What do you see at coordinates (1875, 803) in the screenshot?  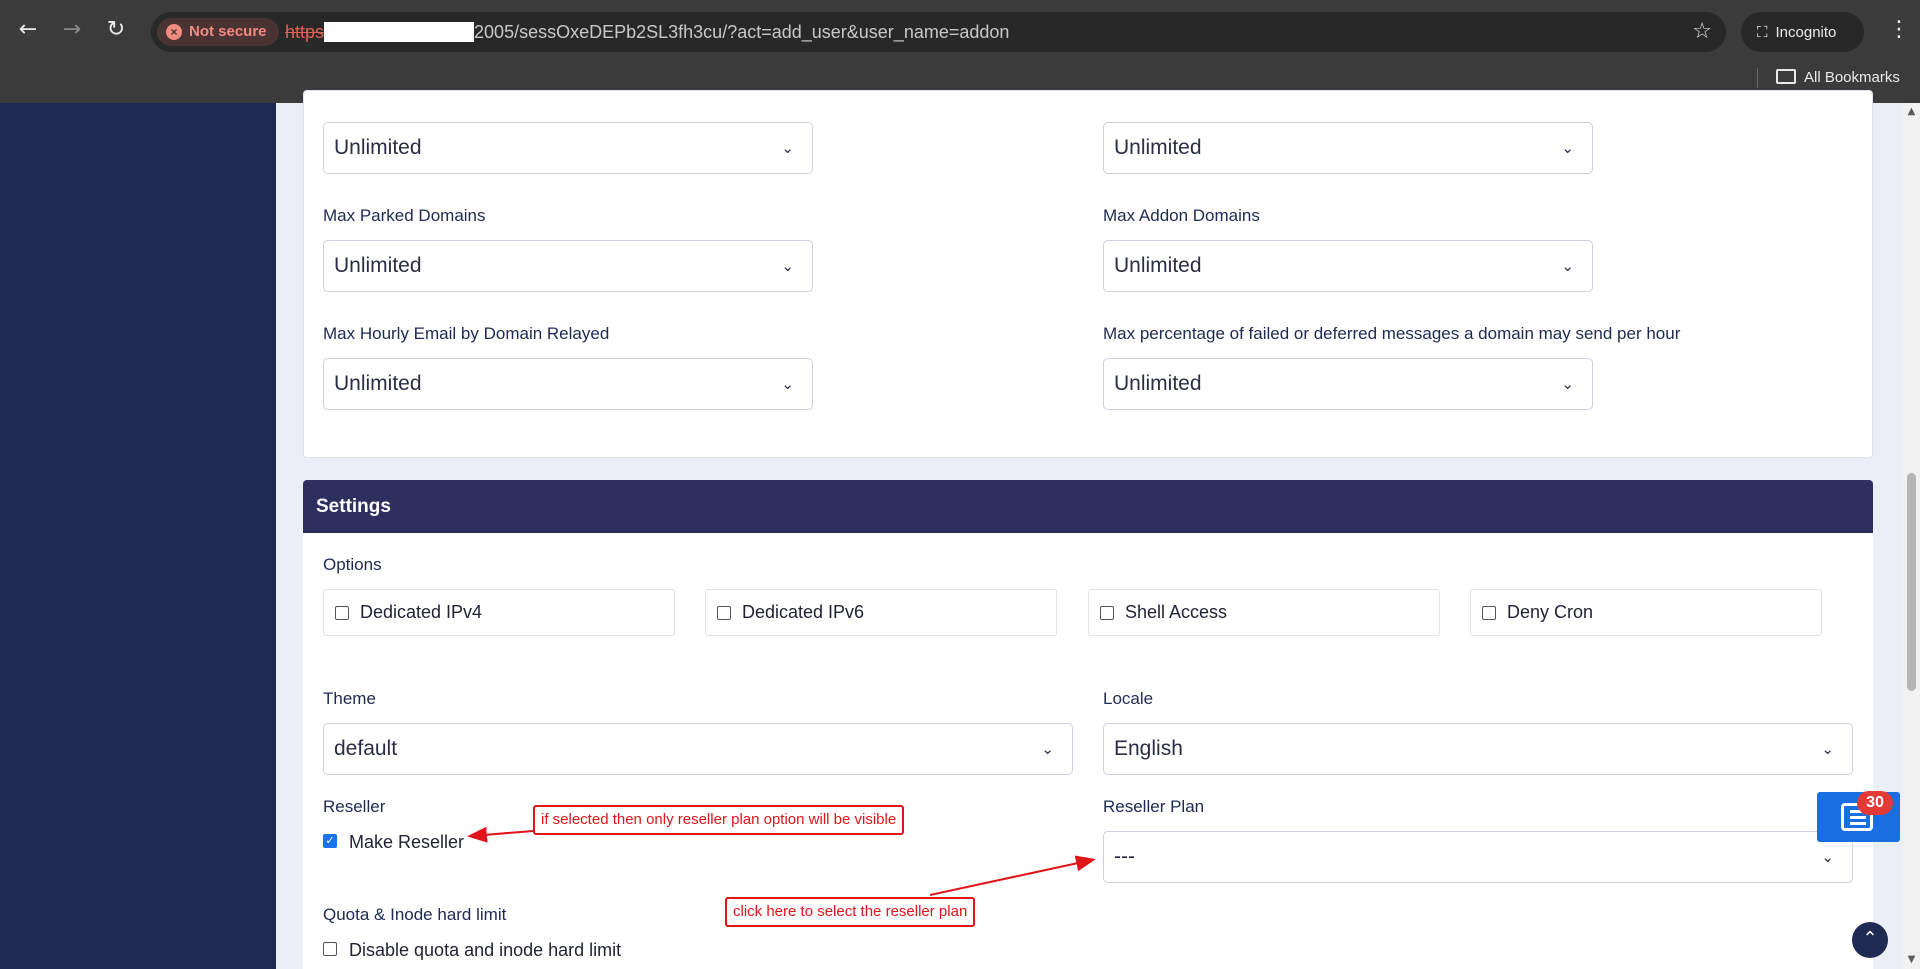 I see `notification-badge: 30` at bounding box center [1875, 803].